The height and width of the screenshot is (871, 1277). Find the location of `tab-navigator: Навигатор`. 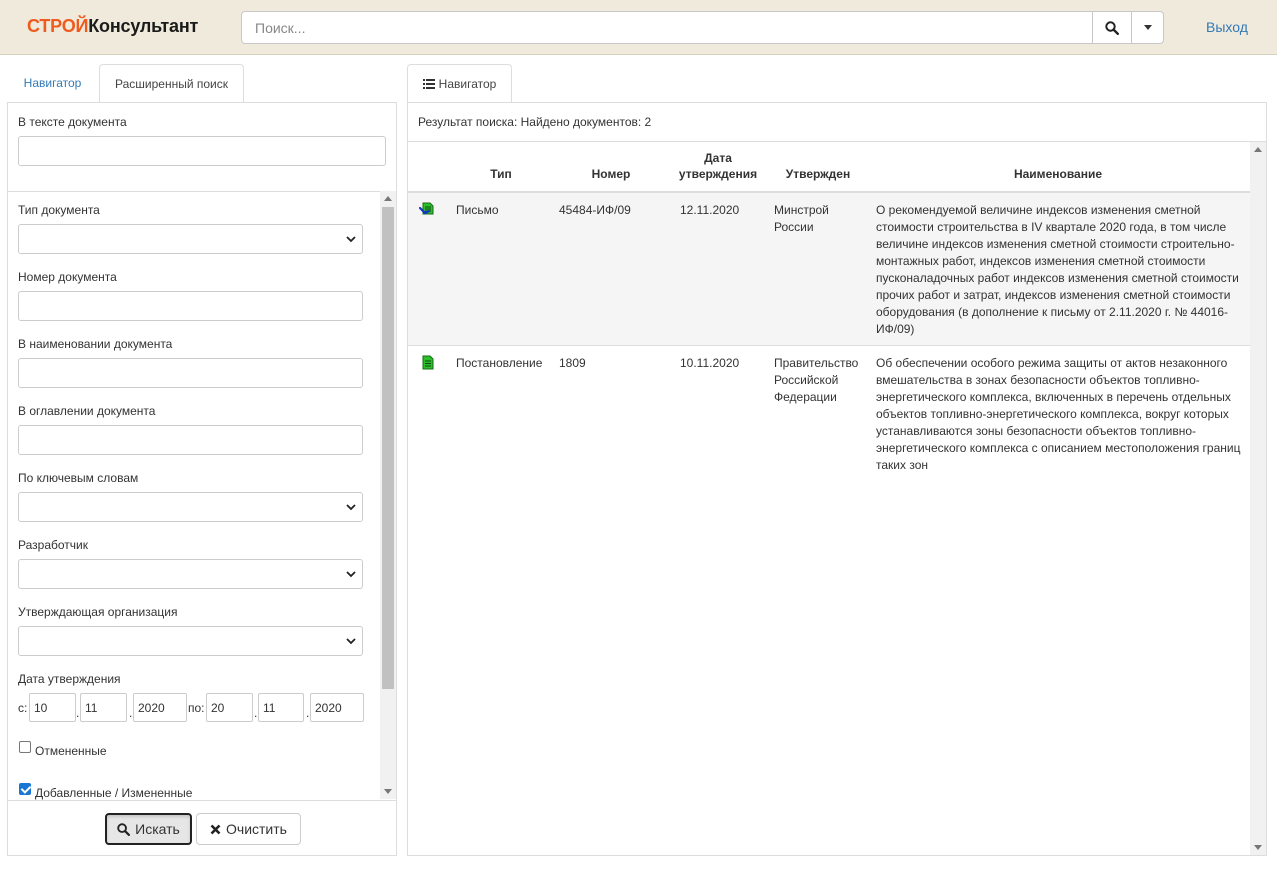

tab-navigator: Навигатор is located at coordinates (52, 83).